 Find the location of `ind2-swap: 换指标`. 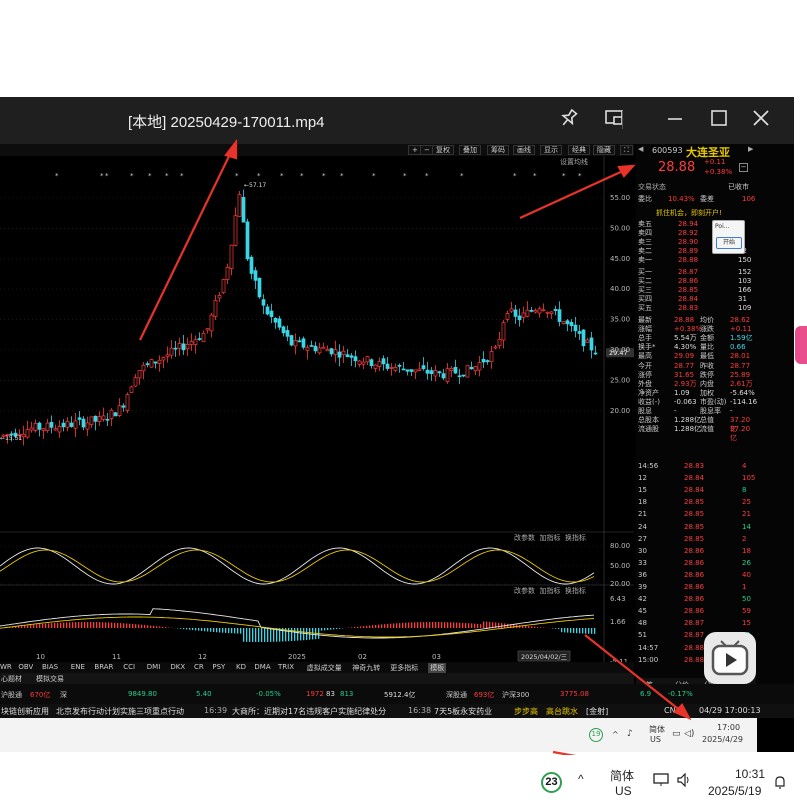

ind2-swap: 换指标 is located at coordinates (575, 591).